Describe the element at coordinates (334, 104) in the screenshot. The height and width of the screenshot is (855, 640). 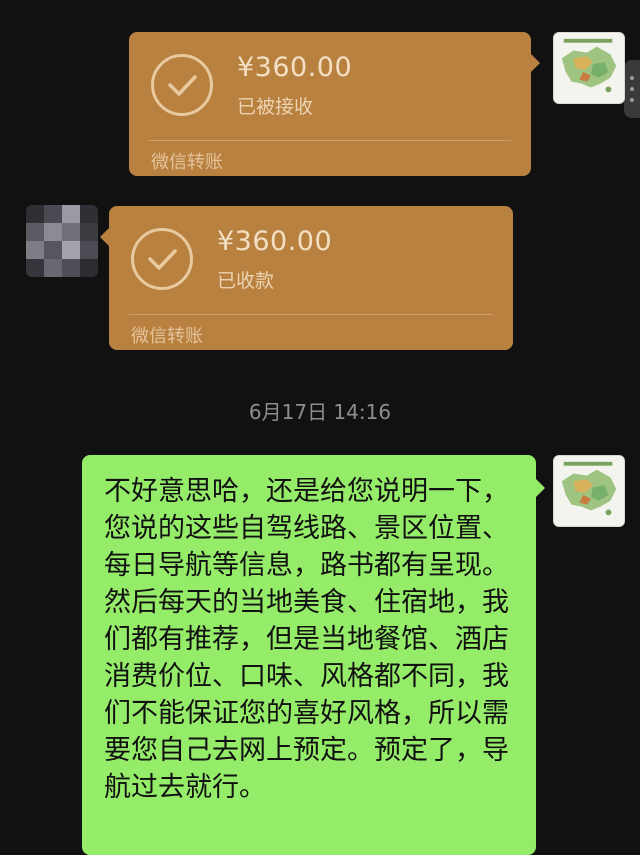
I see `transfer-card-sent: ¥360.00 已被接收 微信转账` at that location.